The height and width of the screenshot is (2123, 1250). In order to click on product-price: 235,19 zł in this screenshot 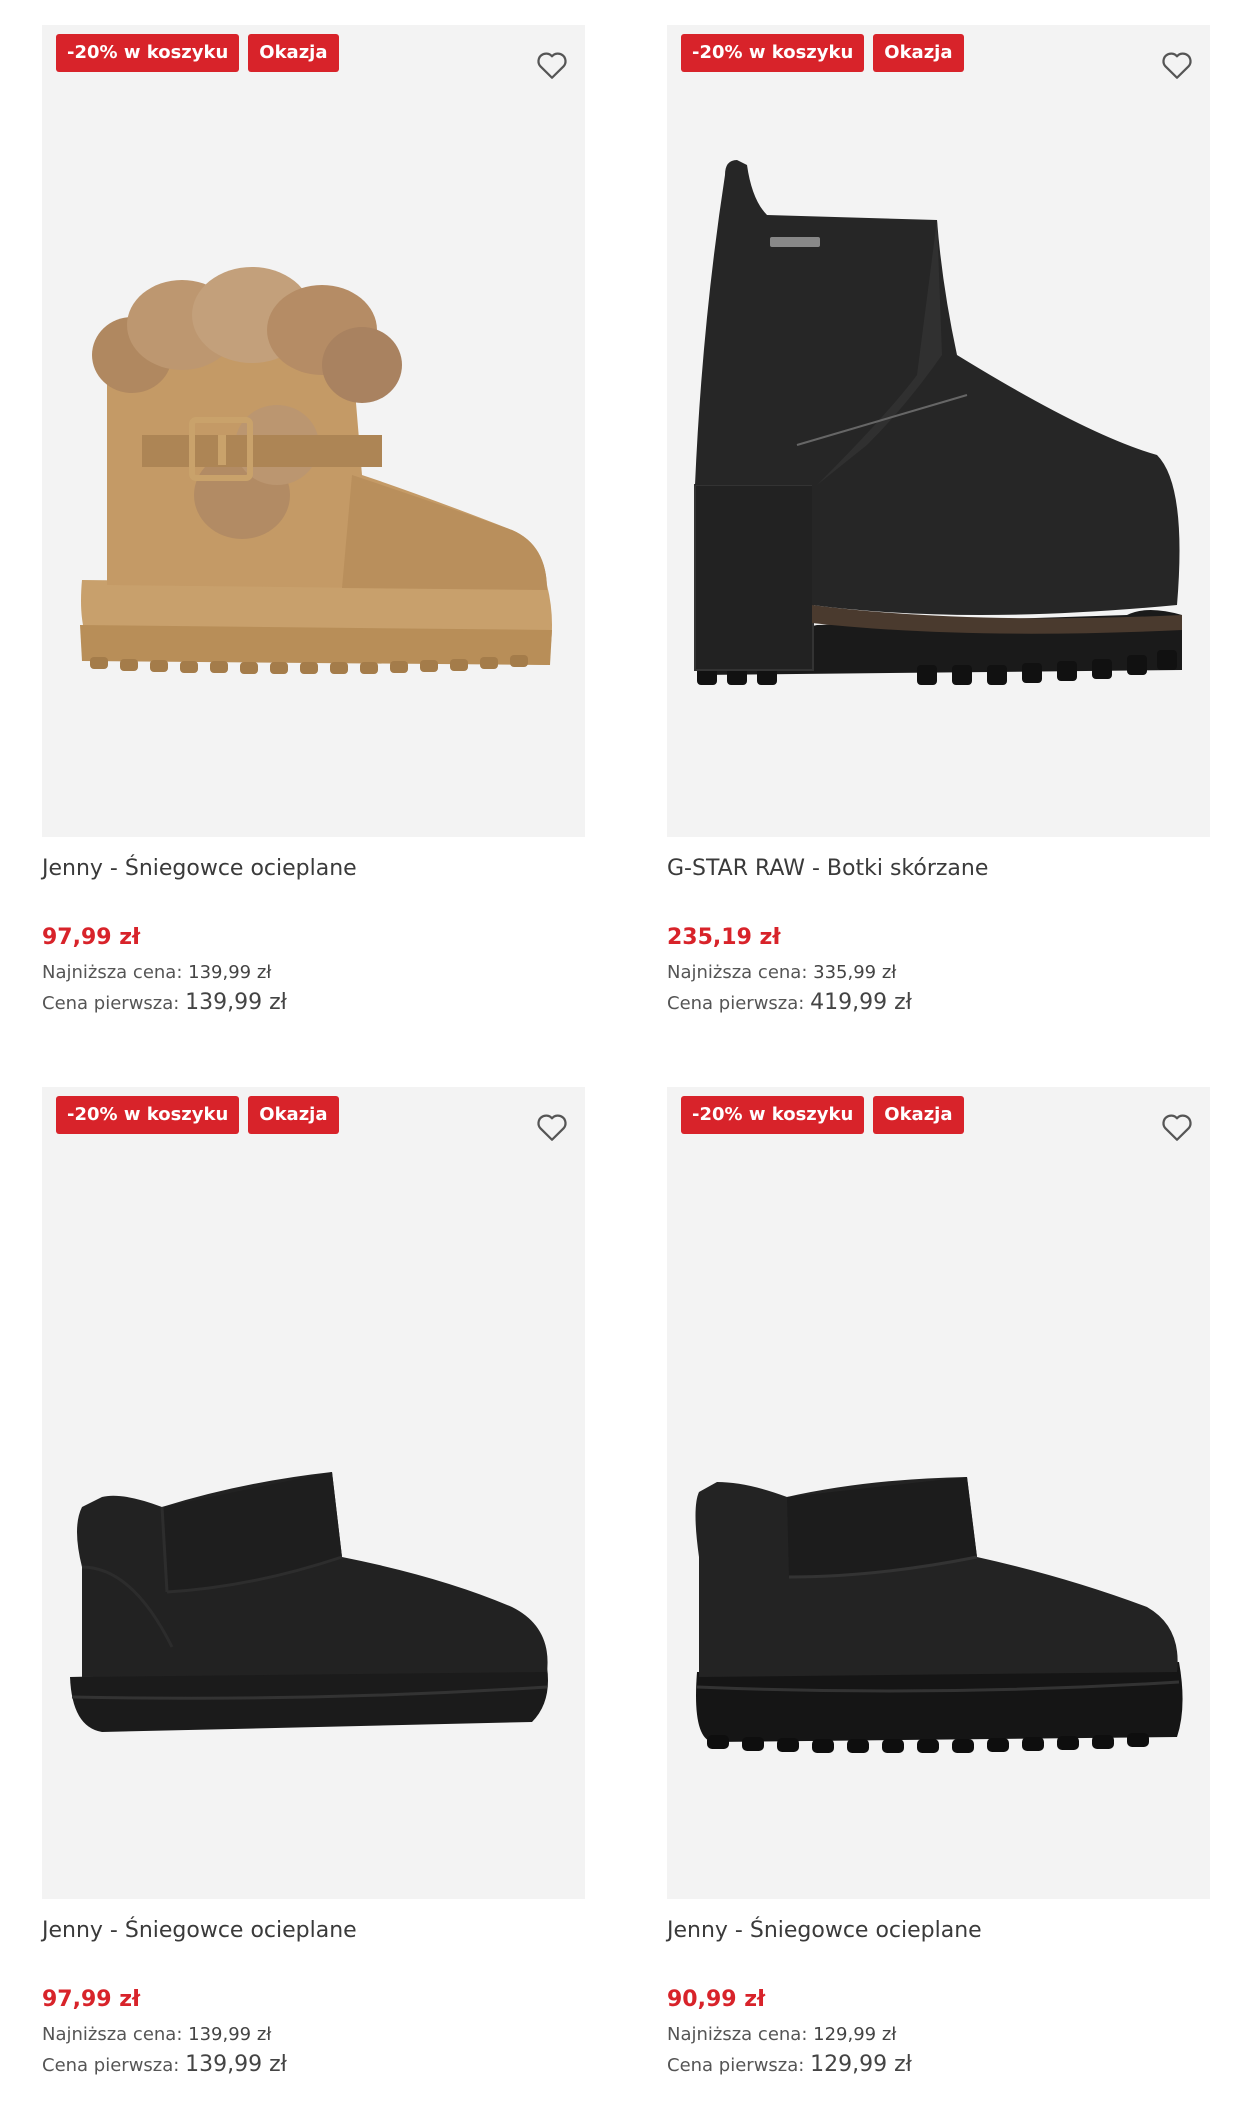, I will do `click(724, 937)`.